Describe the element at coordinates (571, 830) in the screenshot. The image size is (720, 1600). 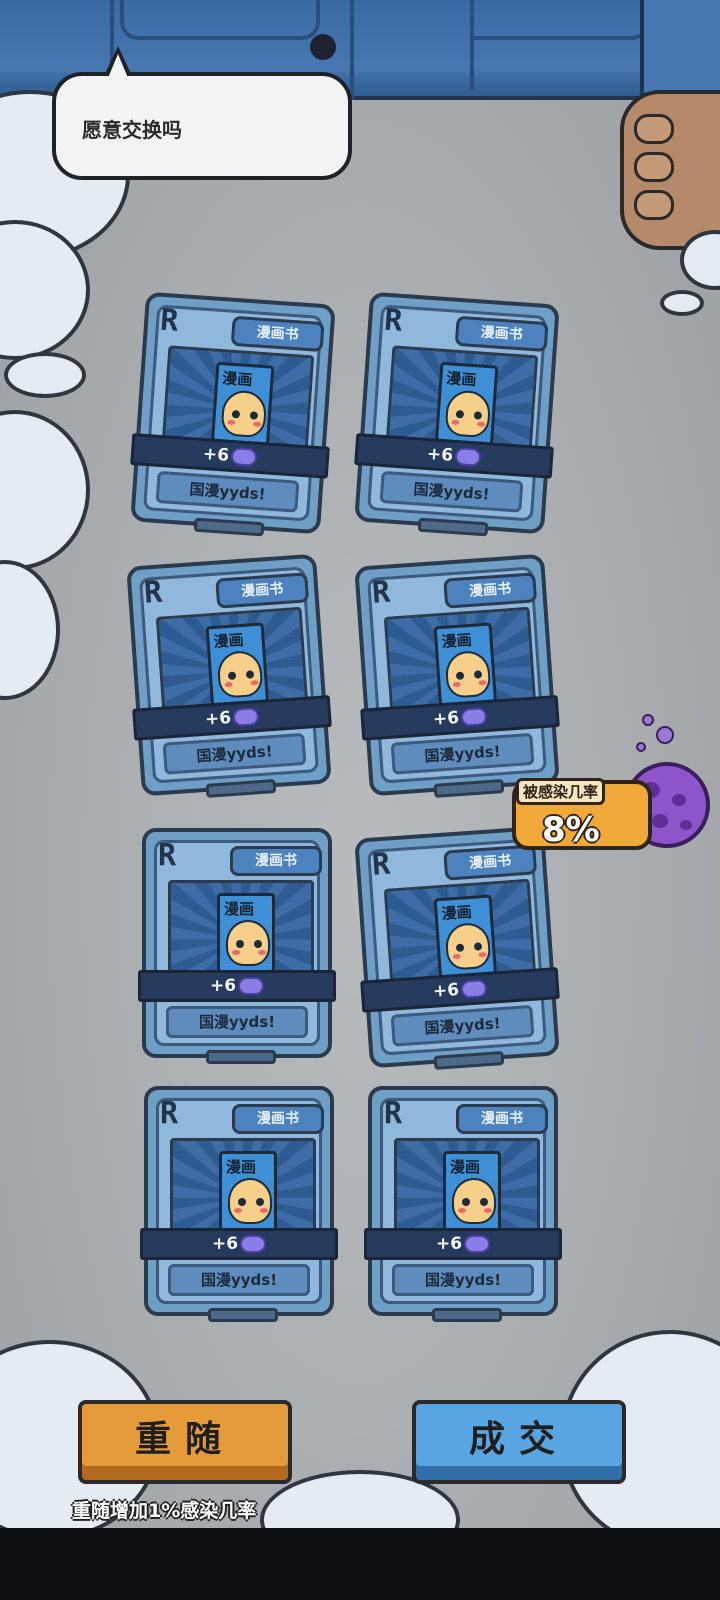
I see `infection-value: 8%` at that location.